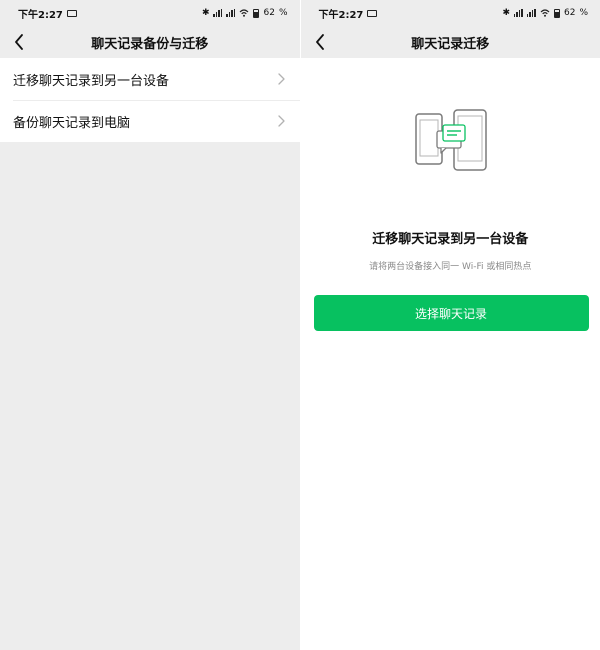 This screenshot has width=600, height=650. I want to click on migration-instructions: 请将两台设备接入同一 Wi-Fi 或相同热点, so click(450, 267).